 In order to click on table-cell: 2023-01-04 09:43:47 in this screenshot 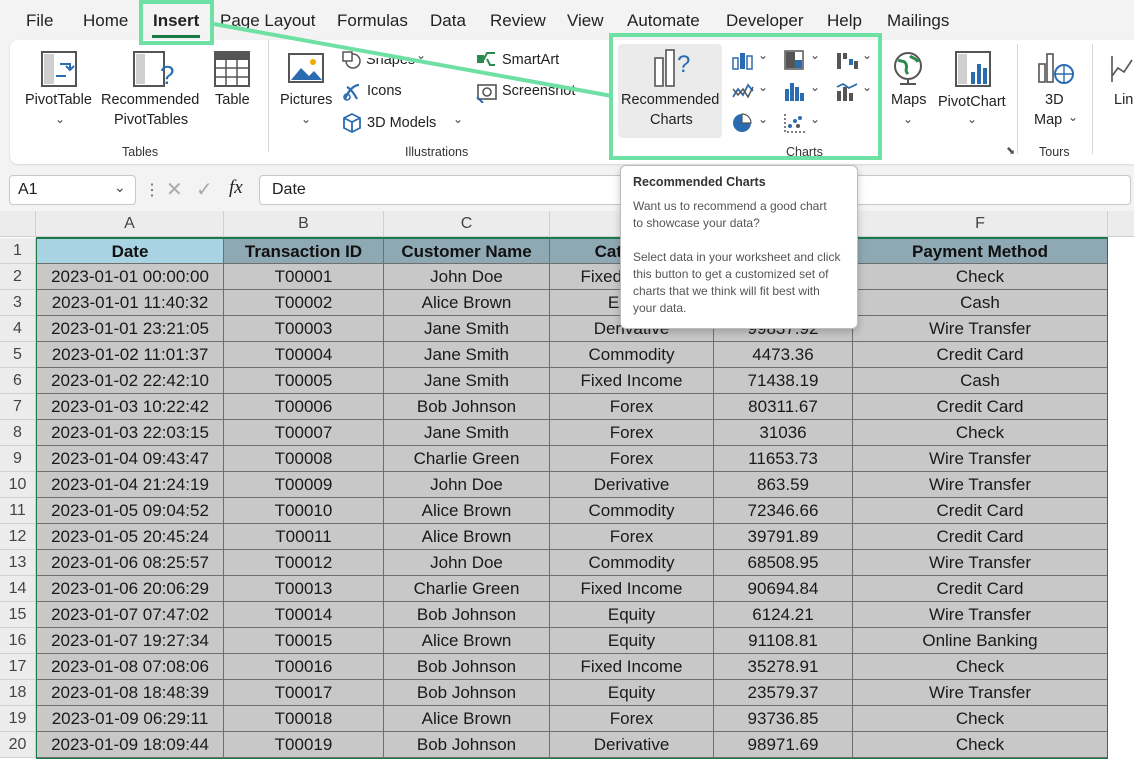, I will do `click(130, 459)`.